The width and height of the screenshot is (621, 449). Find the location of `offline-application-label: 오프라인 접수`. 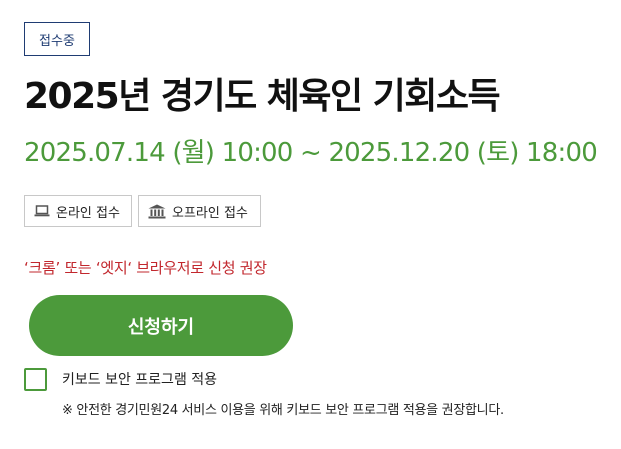

offline-application-label: 오프라인 접수 is located at coordinates (210, 213).